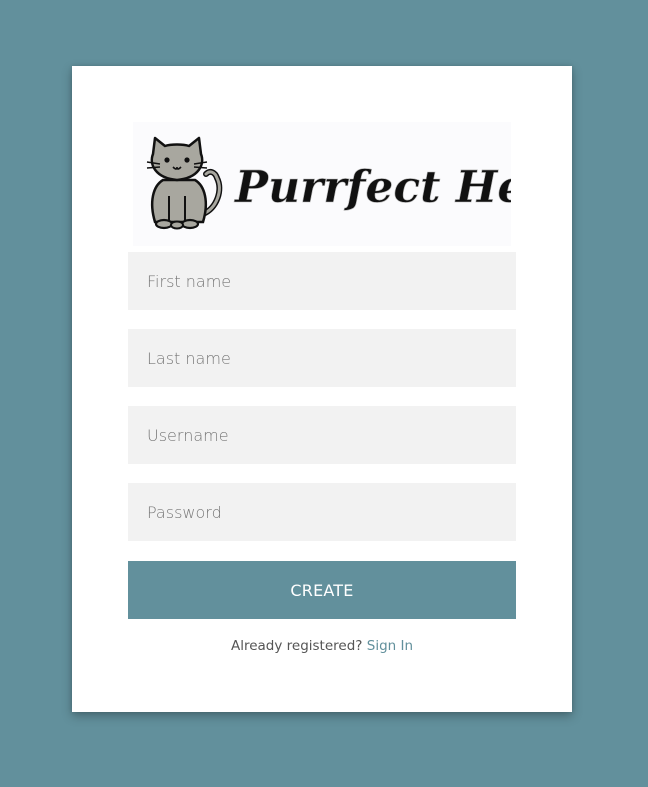 The image size is (648, 787). I want to click on sign-in-link: Sign In, so click(390, 646).